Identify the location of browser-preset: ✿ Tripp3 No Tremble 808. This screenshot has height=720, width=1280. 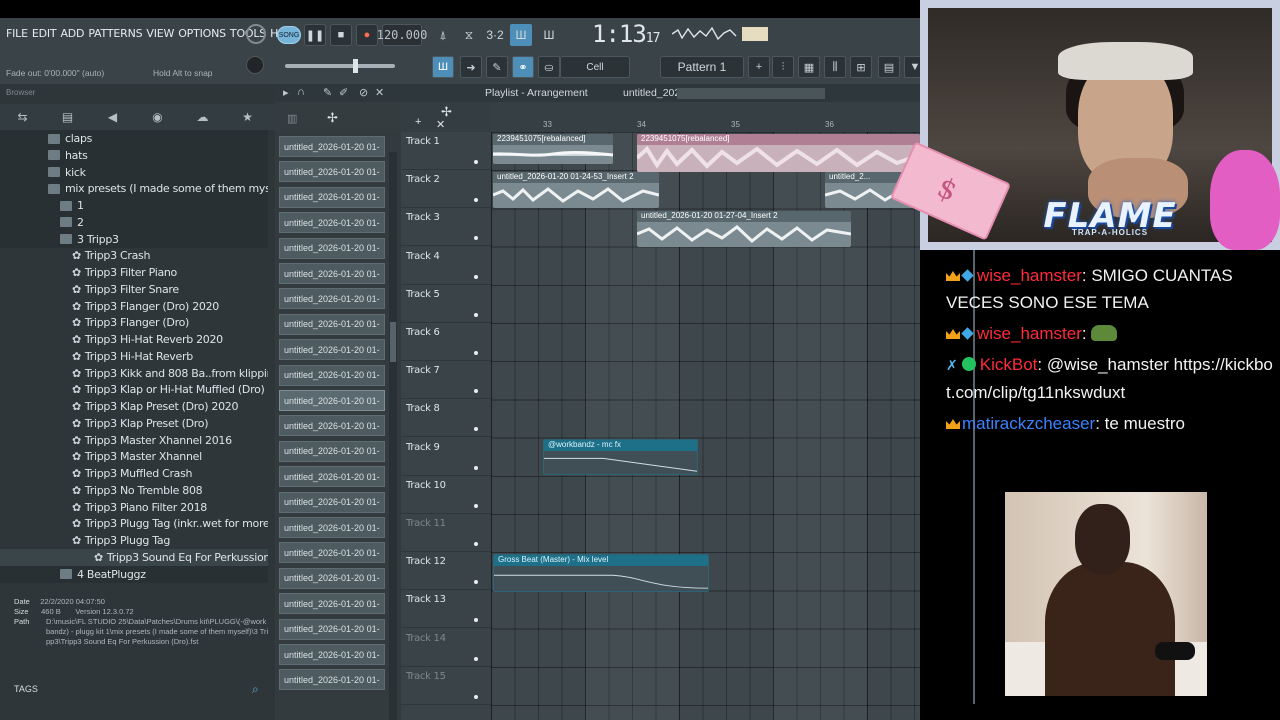
(134, 490).